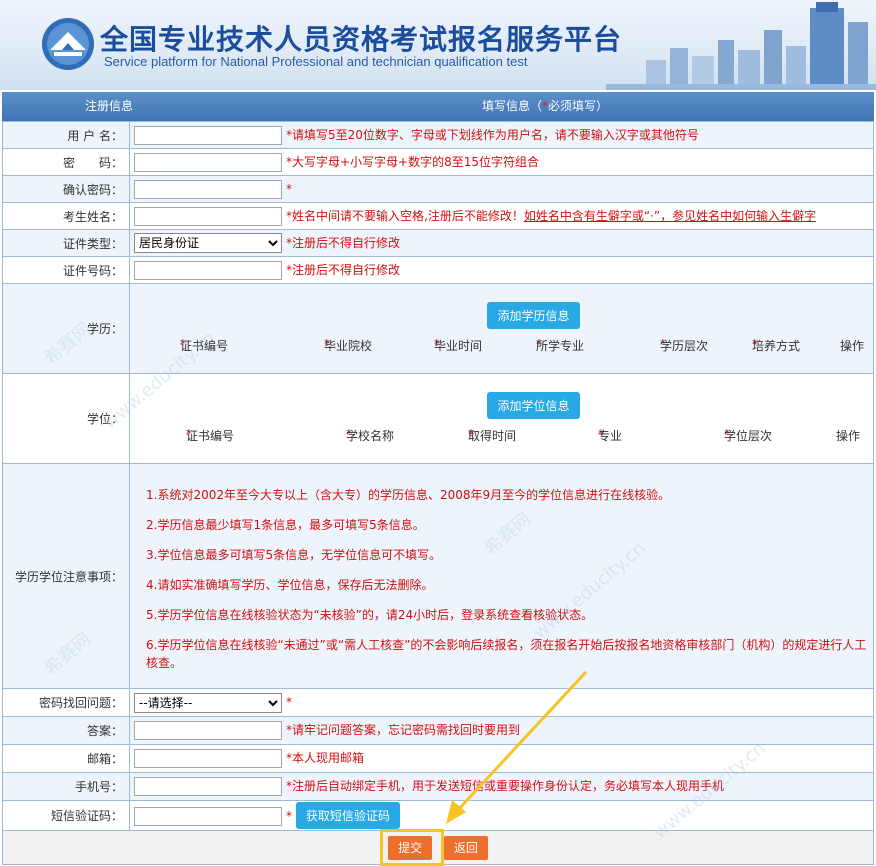 This screenshot has height=866, width=876. Describe the element at coordinates (413, 161) in the screenshot. I see `hint-password: *大写字母+小写字母+数字的8至15位字符组合` at that location.